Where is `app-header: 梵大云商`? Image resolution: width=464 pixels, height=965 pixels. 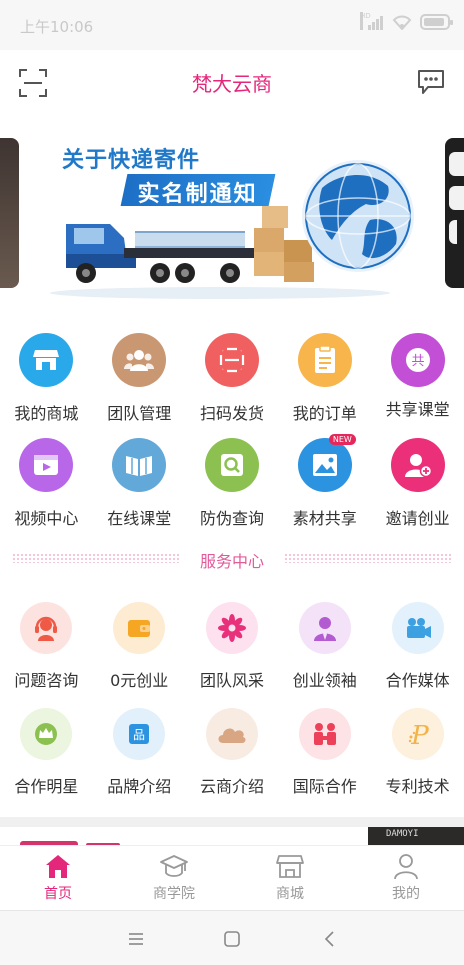 app-header: 梵大云商 is located at coordinates (232, 82).